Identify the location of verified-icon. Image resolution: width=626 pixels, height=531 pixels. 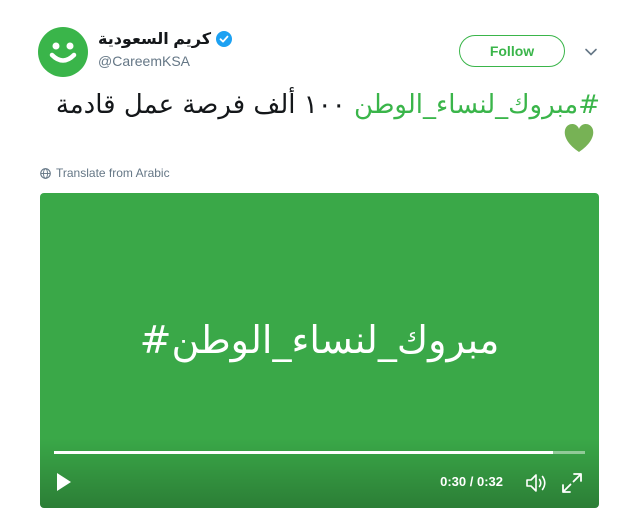
(224, 39).